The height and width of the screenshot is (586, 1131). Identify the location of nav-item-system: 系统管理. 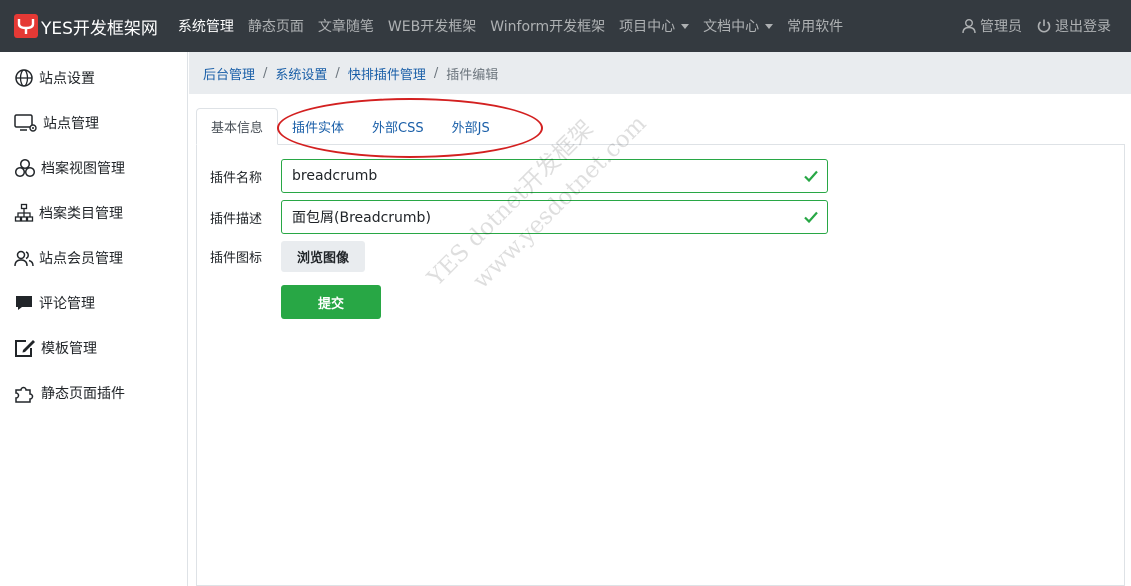
(206, 26).